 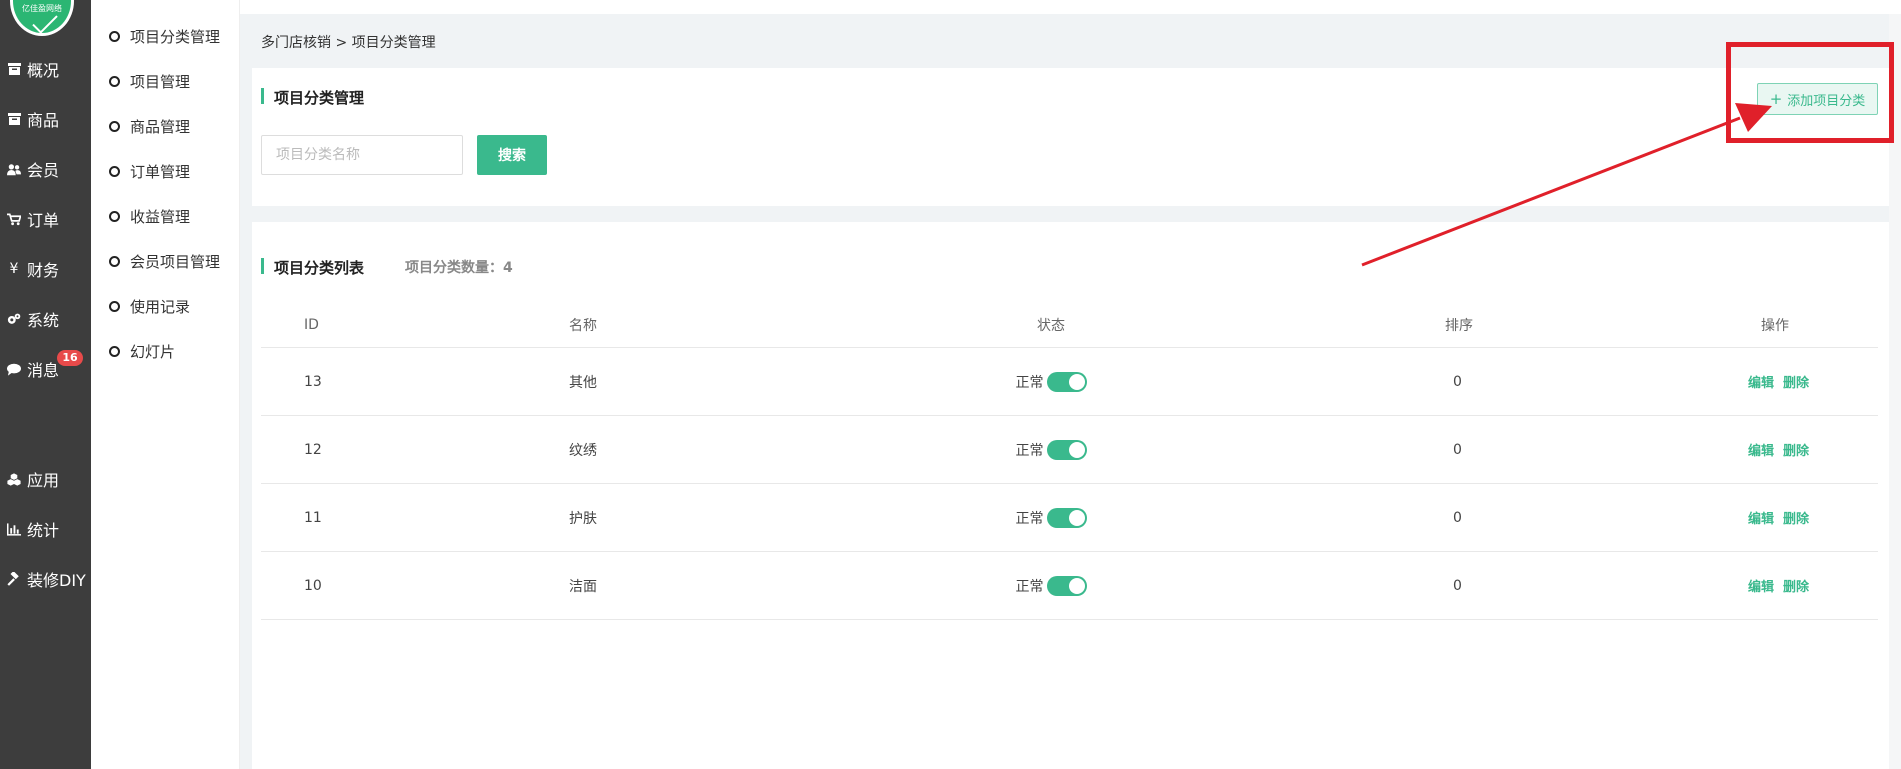 I want to click on subnav-item-revenue-management: 收益管理, so click(x=149, y=216).